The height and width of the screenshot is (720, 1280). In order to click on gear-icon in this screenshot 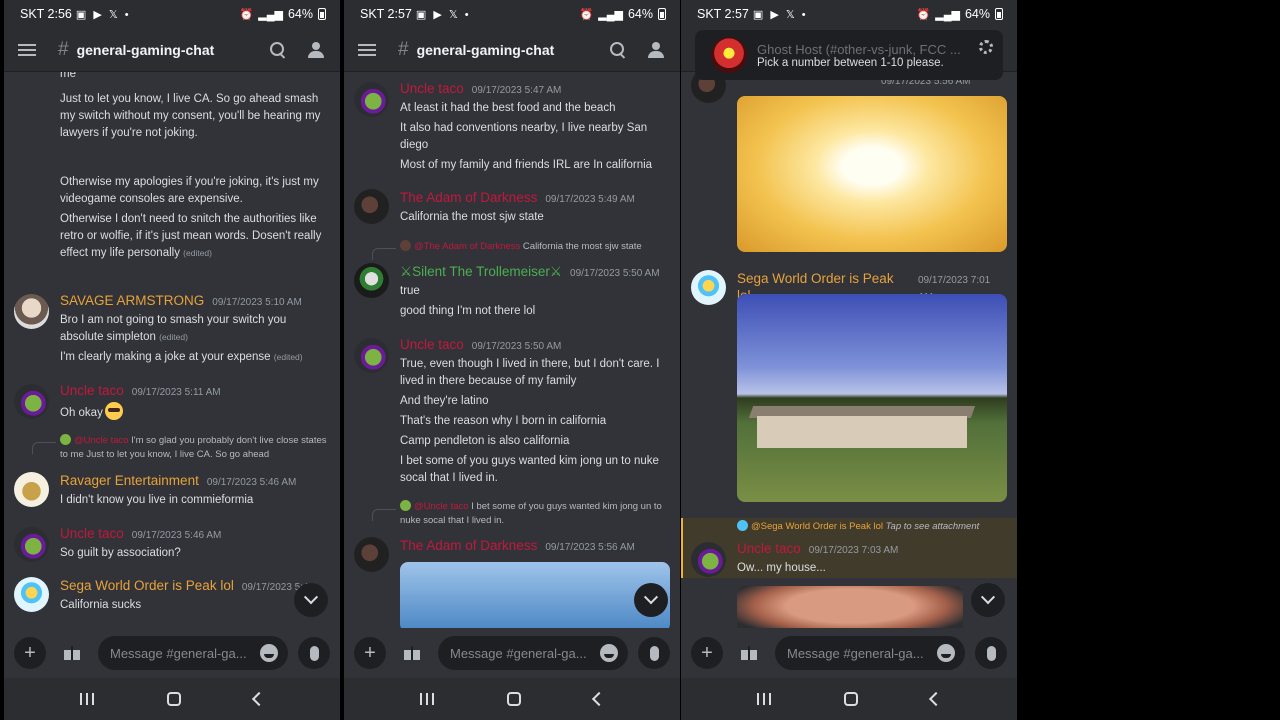, I will do `click(986, 47)`.